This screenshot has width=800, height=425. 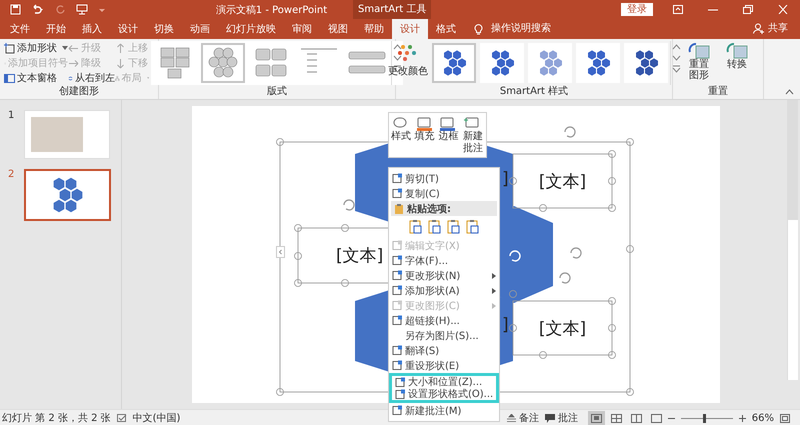 What do you see at coordinates (448, 130) in the screenshot?
I see `toolbar-button: 边框` at bounding box center [448, 130].